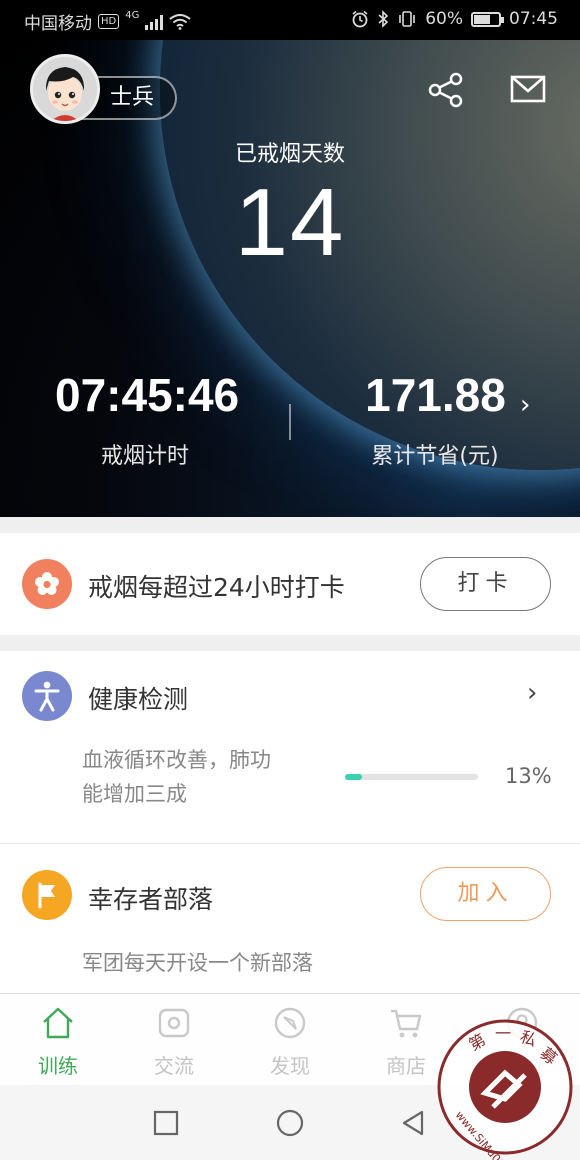 The width and height of the screenshot is (580, 1160). I want to click on tab-label: 训练, so click(58, 1066).